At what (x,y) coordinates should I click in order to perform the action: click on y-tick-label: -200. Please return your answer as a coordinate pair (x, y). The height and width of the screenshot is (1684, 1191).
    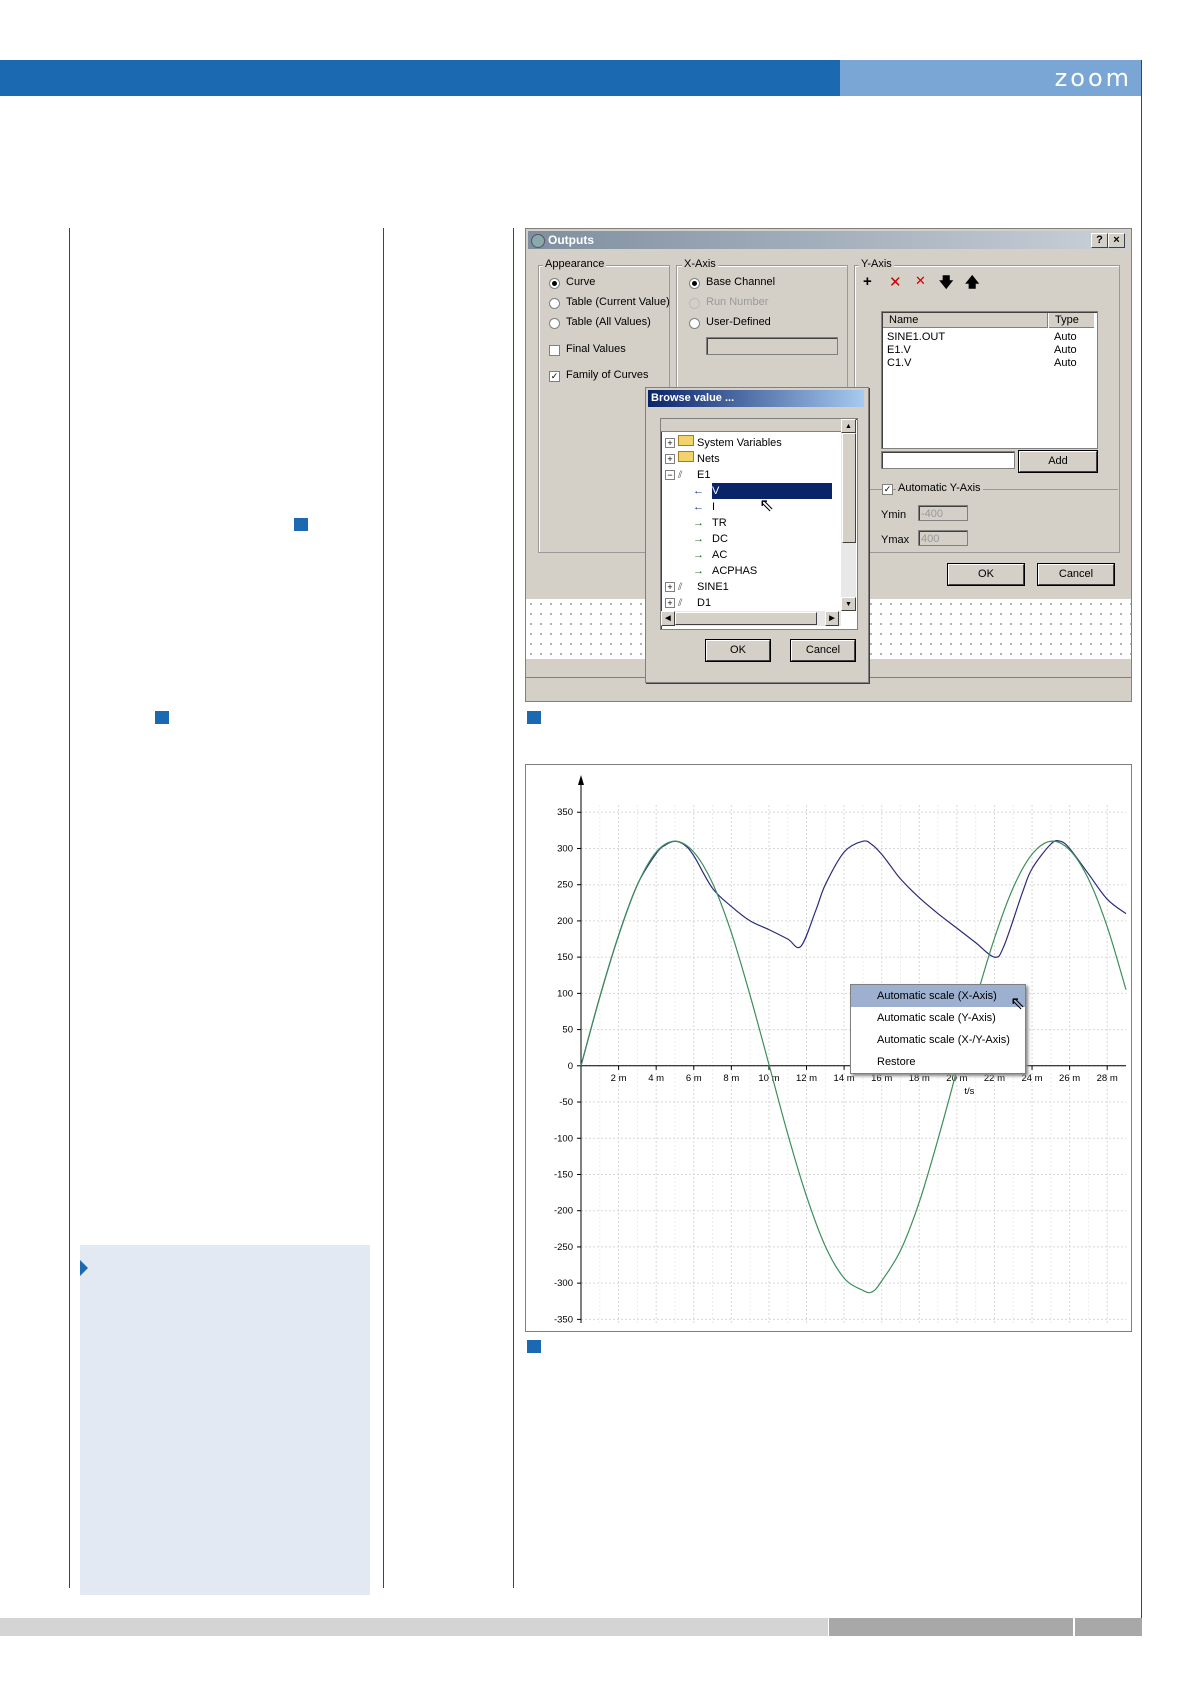
    Looking at the image, I should click on (563, 1211).